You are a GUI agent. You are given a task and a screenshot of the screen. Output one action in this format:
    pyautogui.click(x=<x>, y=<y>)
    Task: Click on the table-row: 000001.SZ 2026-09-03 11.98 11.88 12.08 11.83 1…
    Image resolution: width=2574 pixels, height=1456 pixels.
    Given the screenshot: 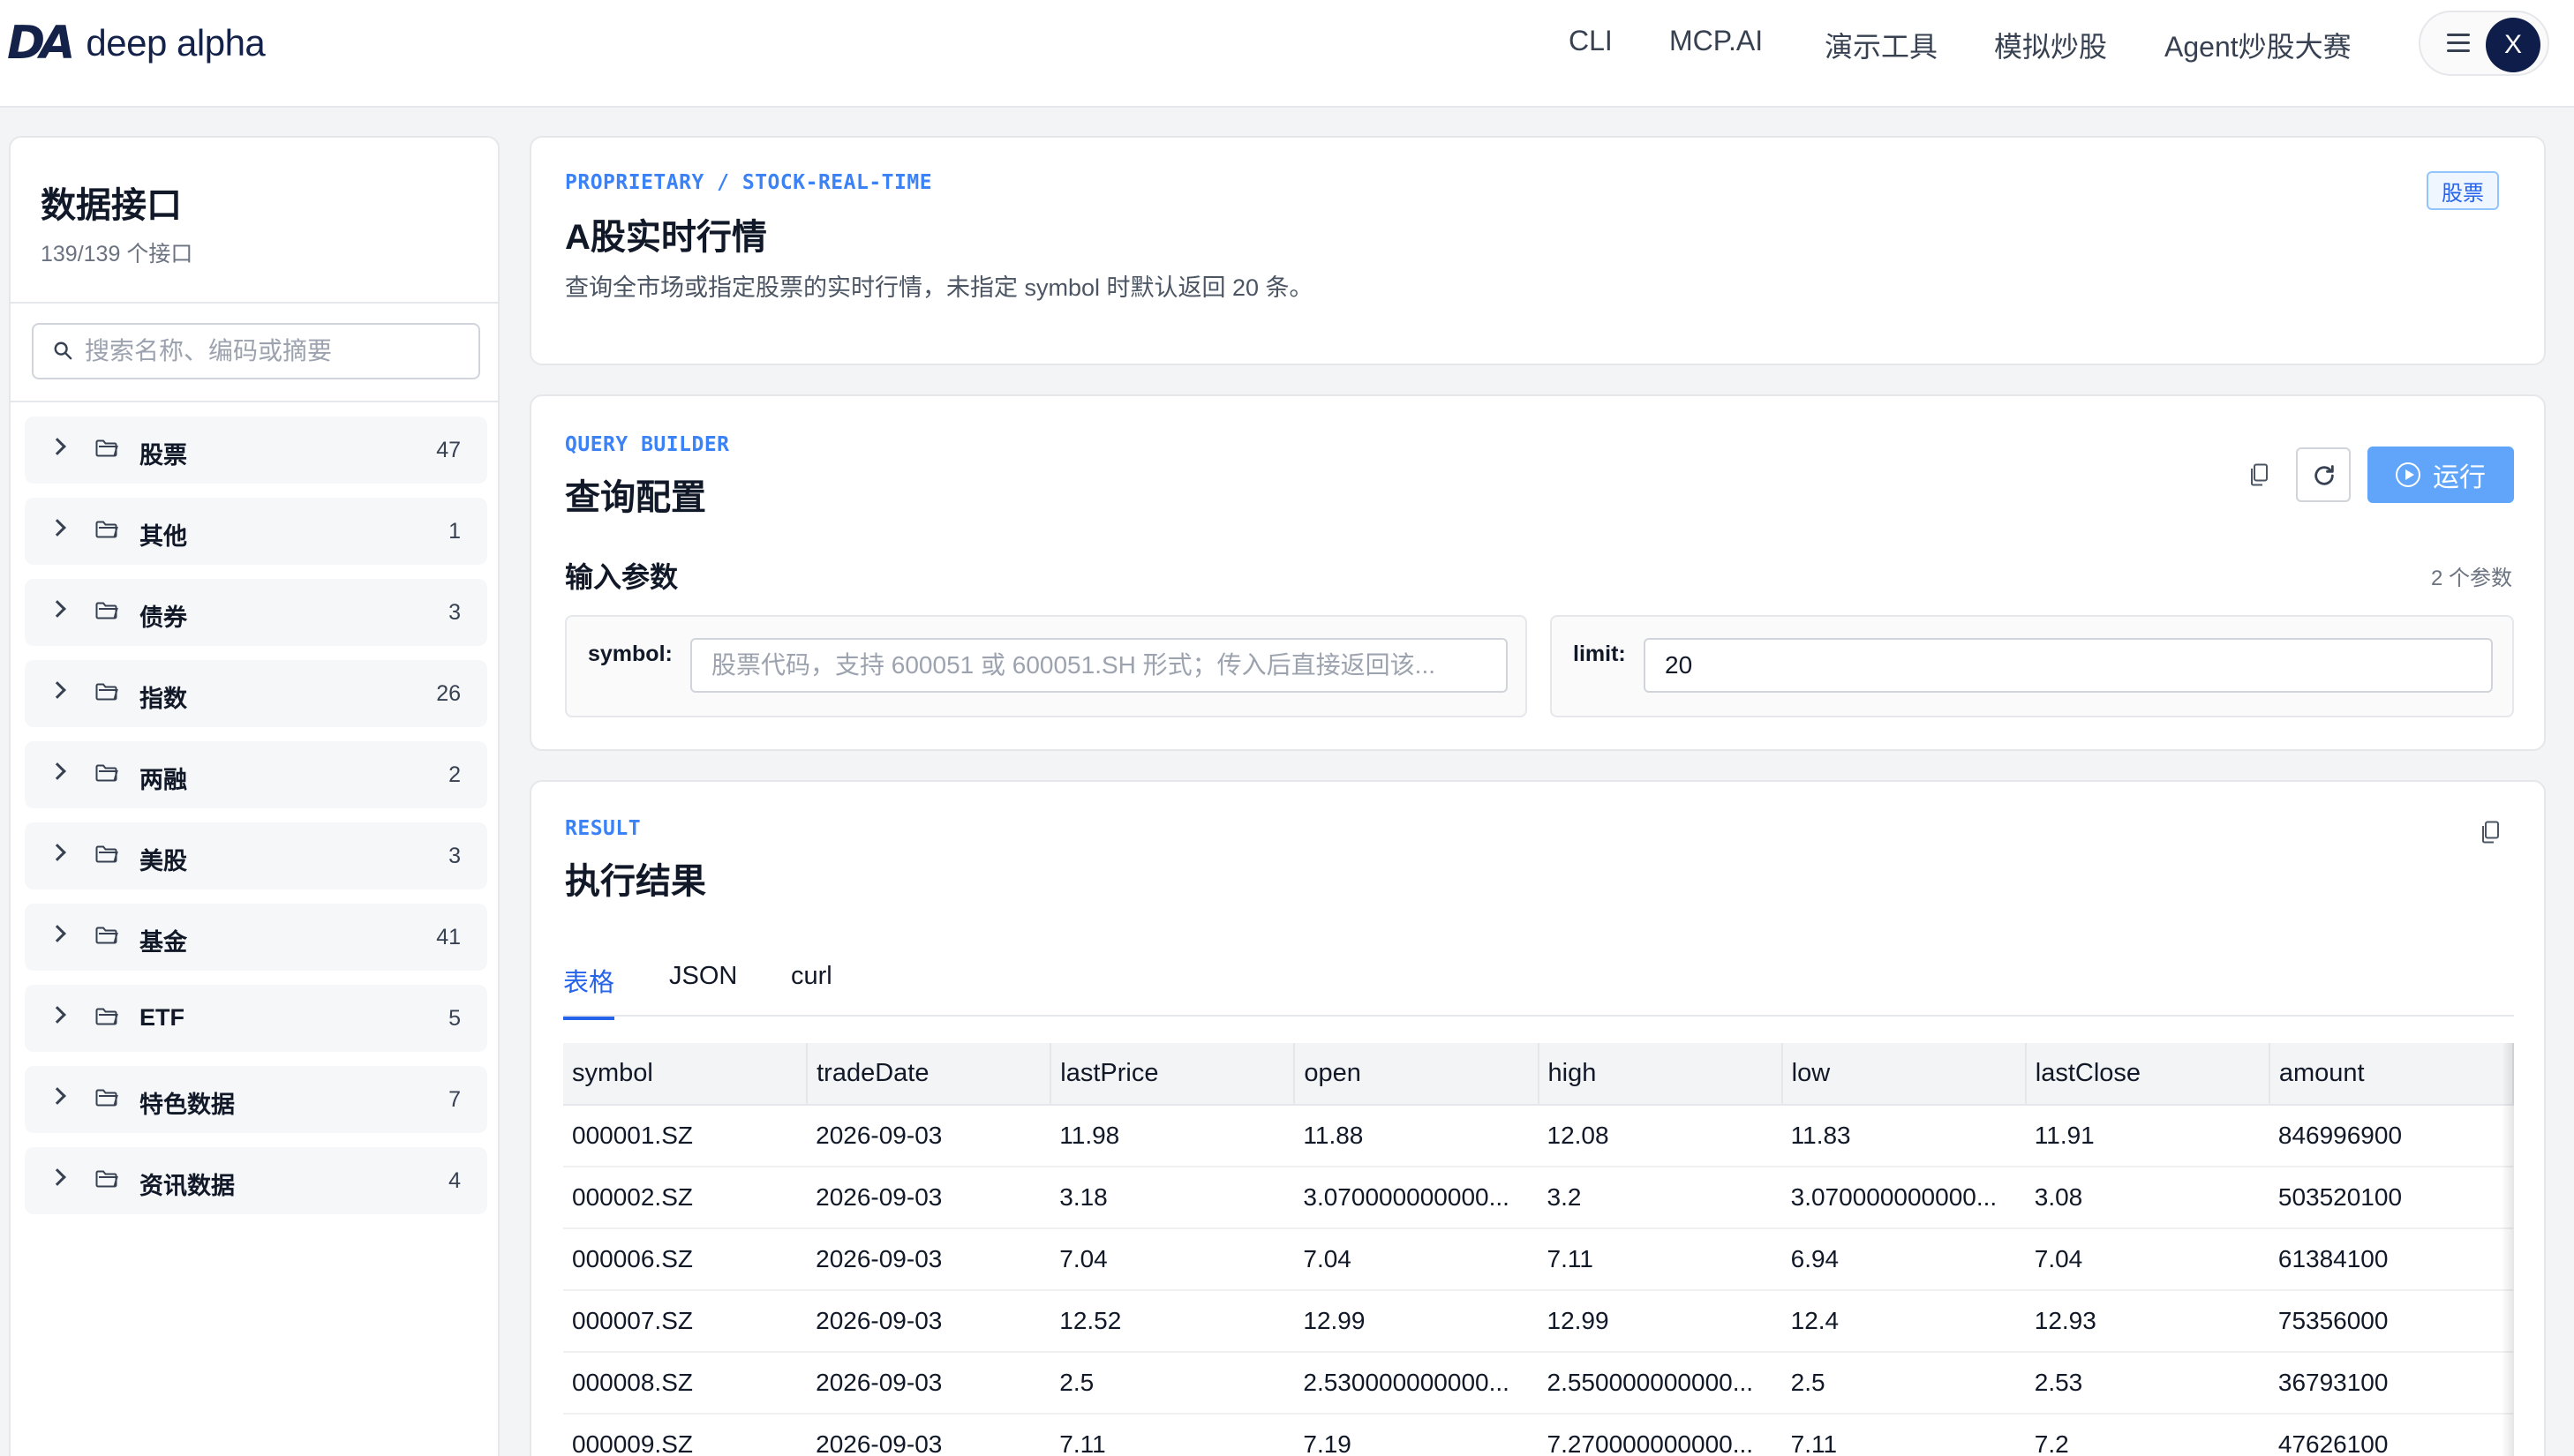 What is the action you would take?
    pyautogui.click(x=1538, y=1136)
    